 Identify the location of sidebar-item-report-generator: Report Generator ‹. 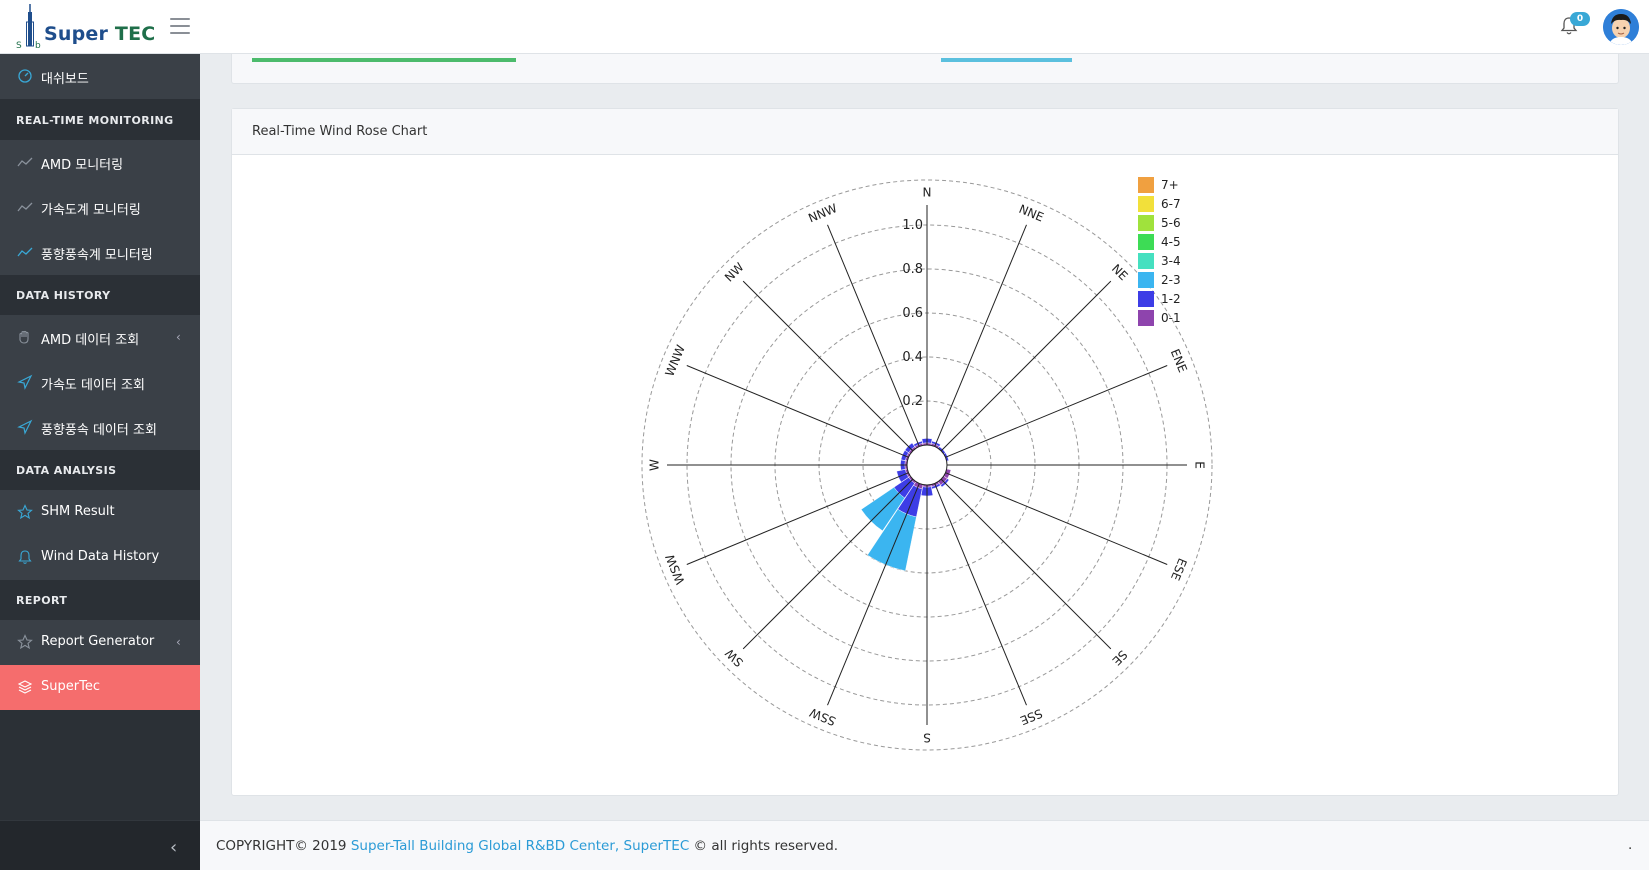
(100, 642).